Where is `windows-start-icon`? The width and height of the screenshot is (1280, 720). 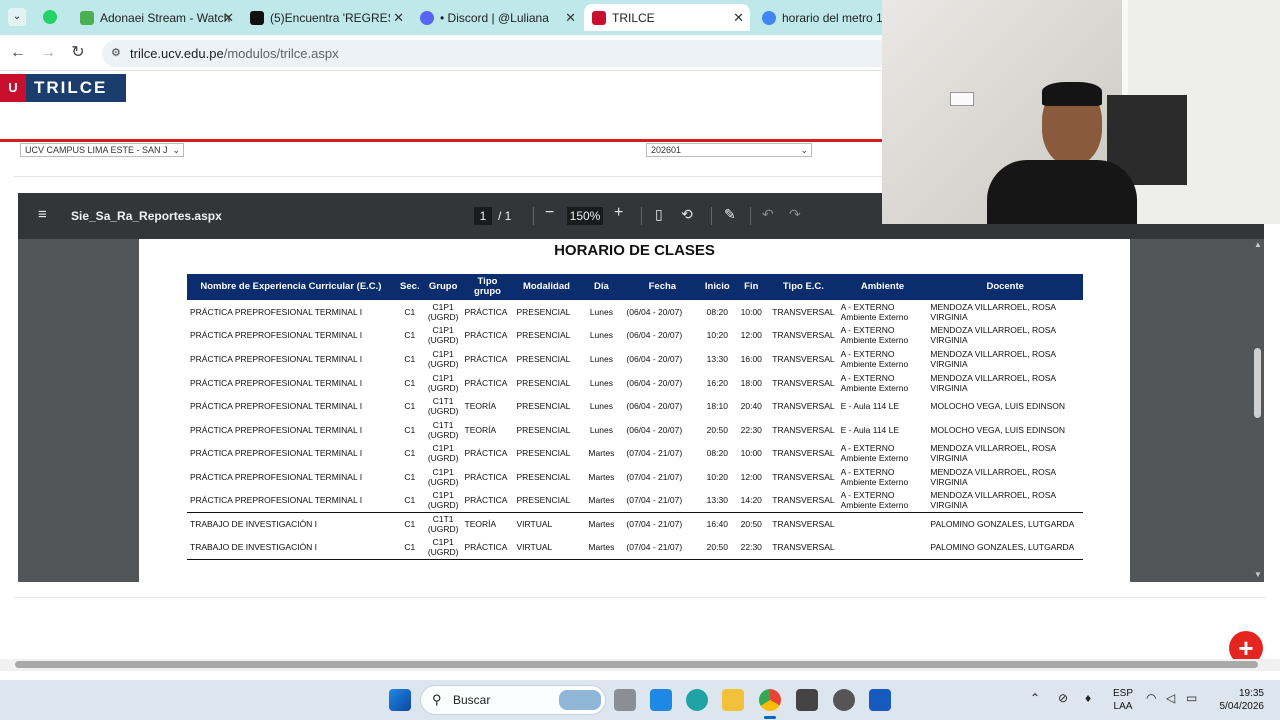 windows-start-icon is located at coordinates (400, 700).